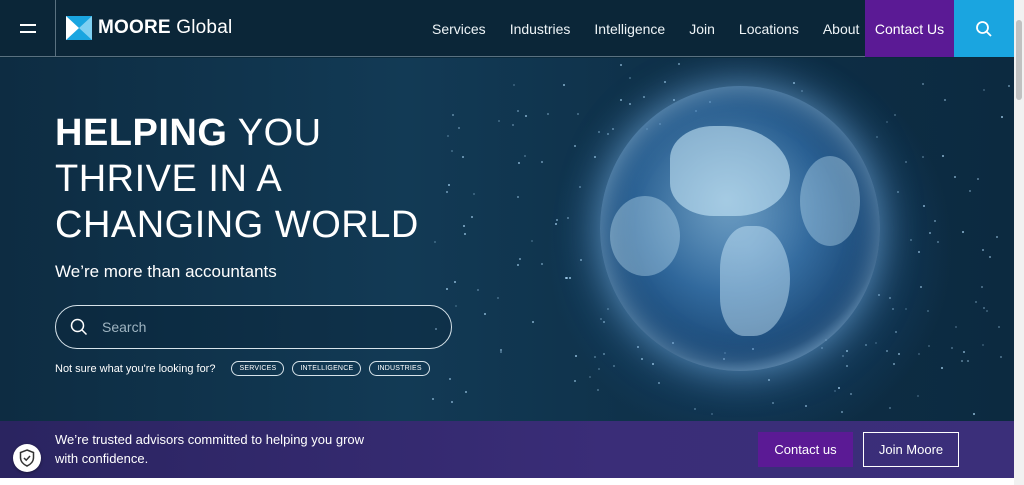 Image resolution: width=1024 pixels, height=485 pixels. Describe the element at coordinates (629, 29) in the screenshot. I see `nav-item-intelligence: Intelligence` at that location.